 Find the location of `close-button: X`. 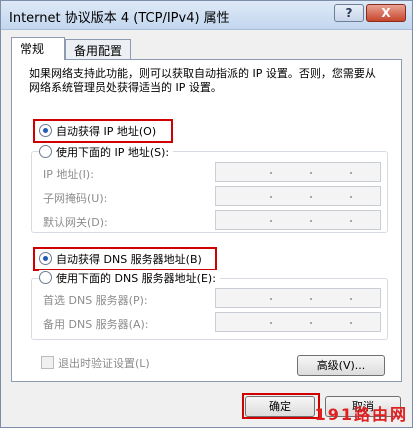

close-button: X is located at coordinates (386, 13).